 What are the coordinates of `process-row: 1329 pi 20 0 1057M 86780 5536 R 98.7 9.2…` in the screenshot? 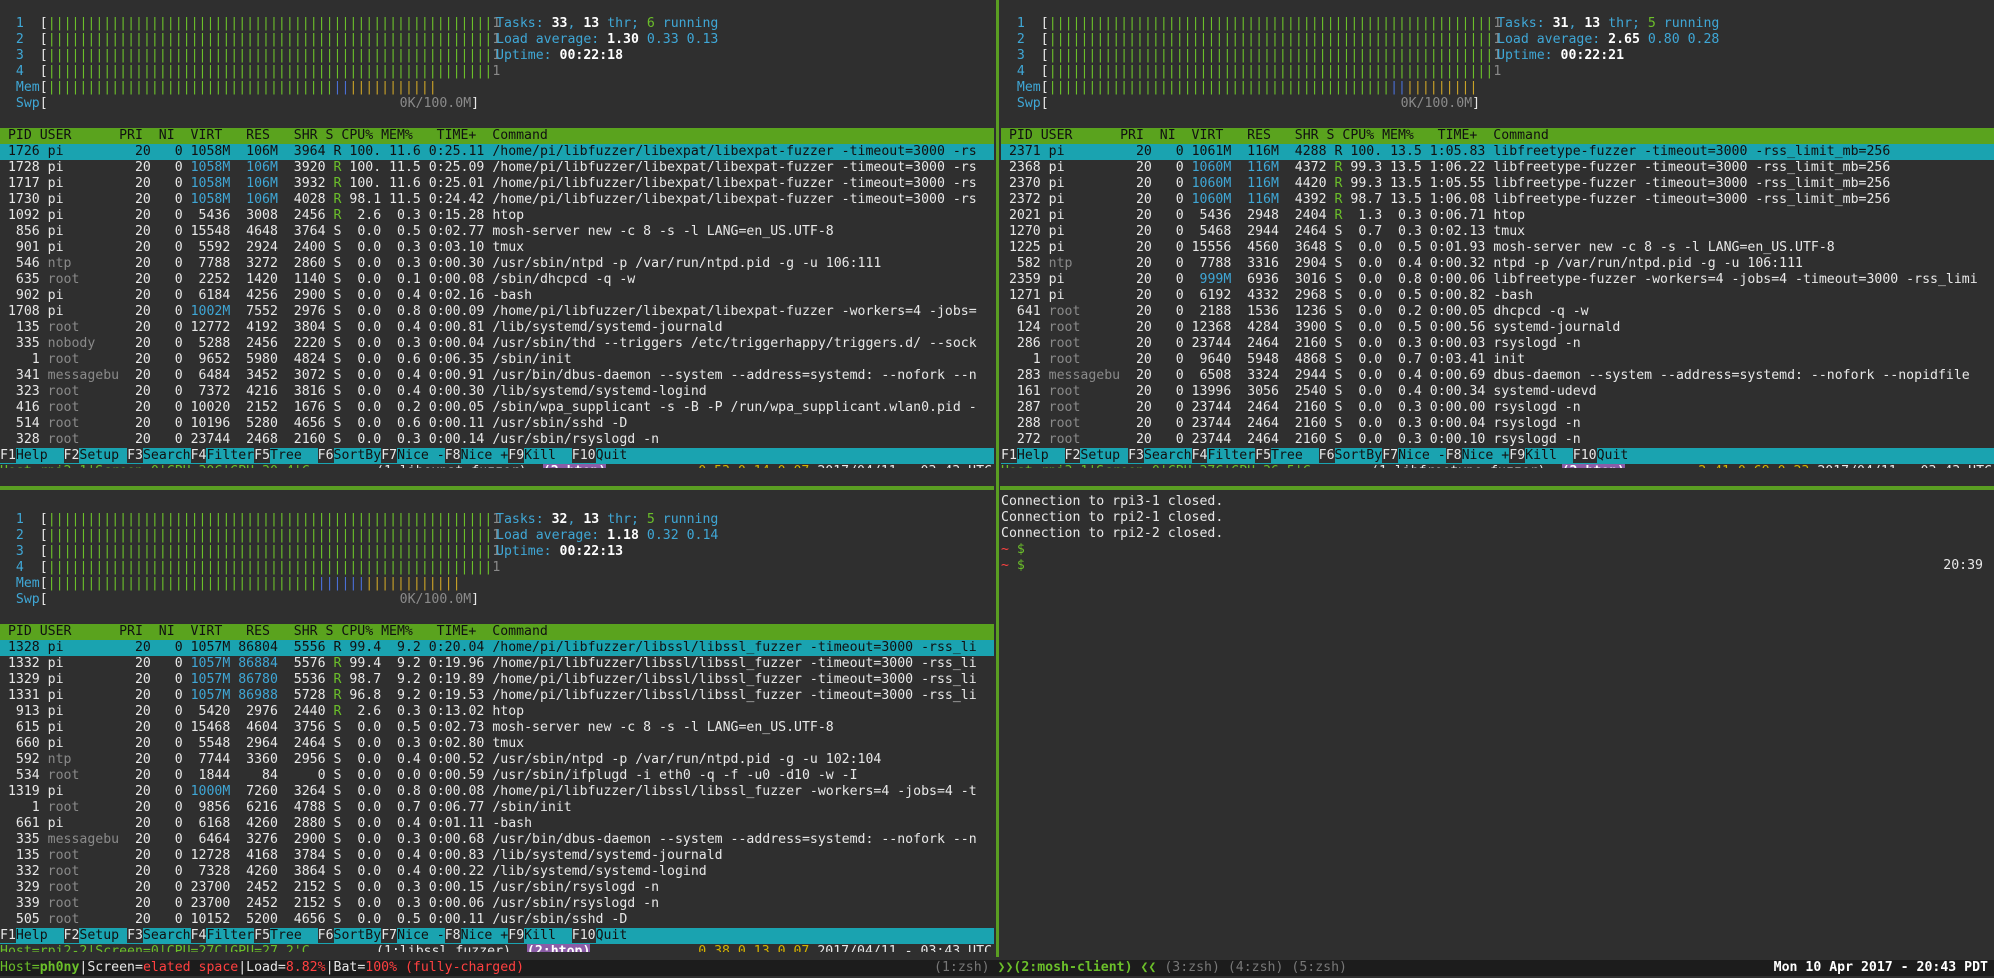 It's located at (497, 680).